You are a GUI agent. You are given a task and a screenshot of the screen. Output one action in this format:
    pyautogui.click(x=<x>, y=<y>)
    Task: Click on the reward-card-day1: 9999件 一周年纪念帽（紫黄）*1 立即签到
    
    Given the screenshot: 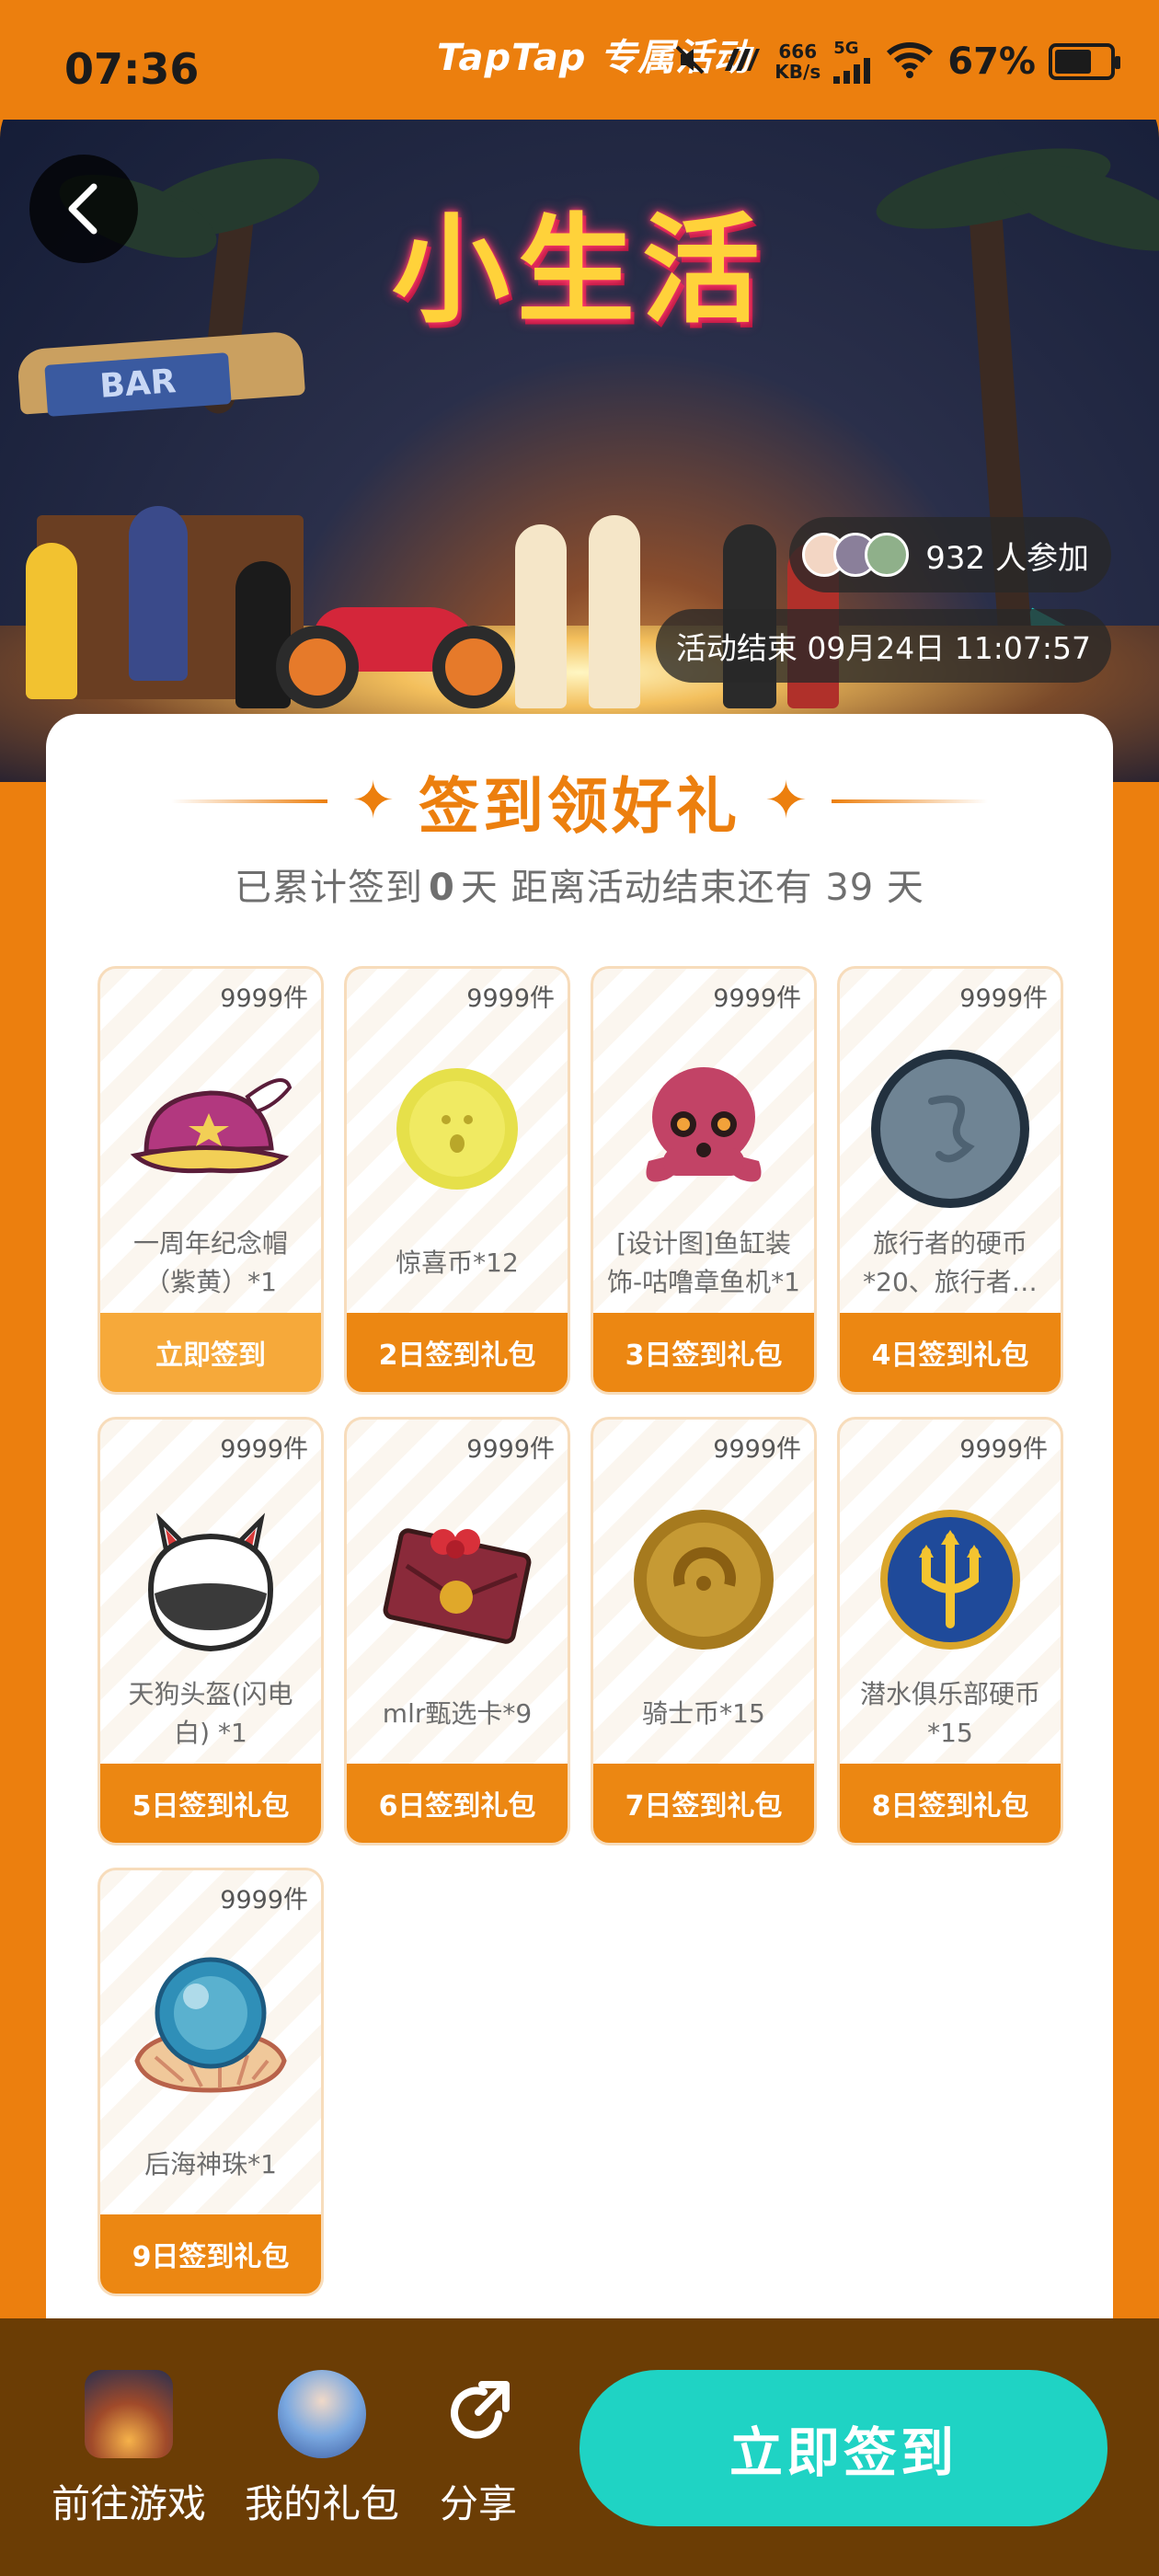 What is the action you would take?
    pyautogui.click(x=211, y=1180)
    